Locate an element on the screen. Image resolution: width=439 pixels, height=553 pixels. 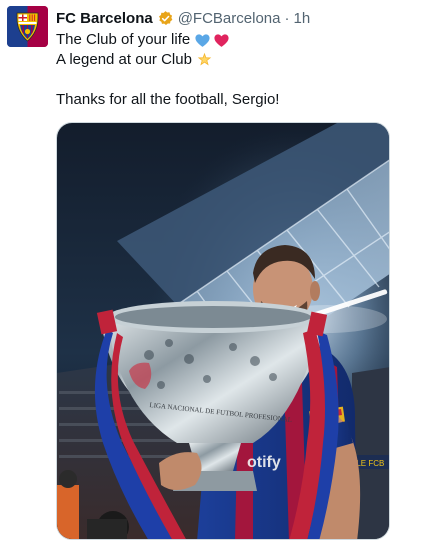
gold-verified-icon is located at coordinates (165, 18).